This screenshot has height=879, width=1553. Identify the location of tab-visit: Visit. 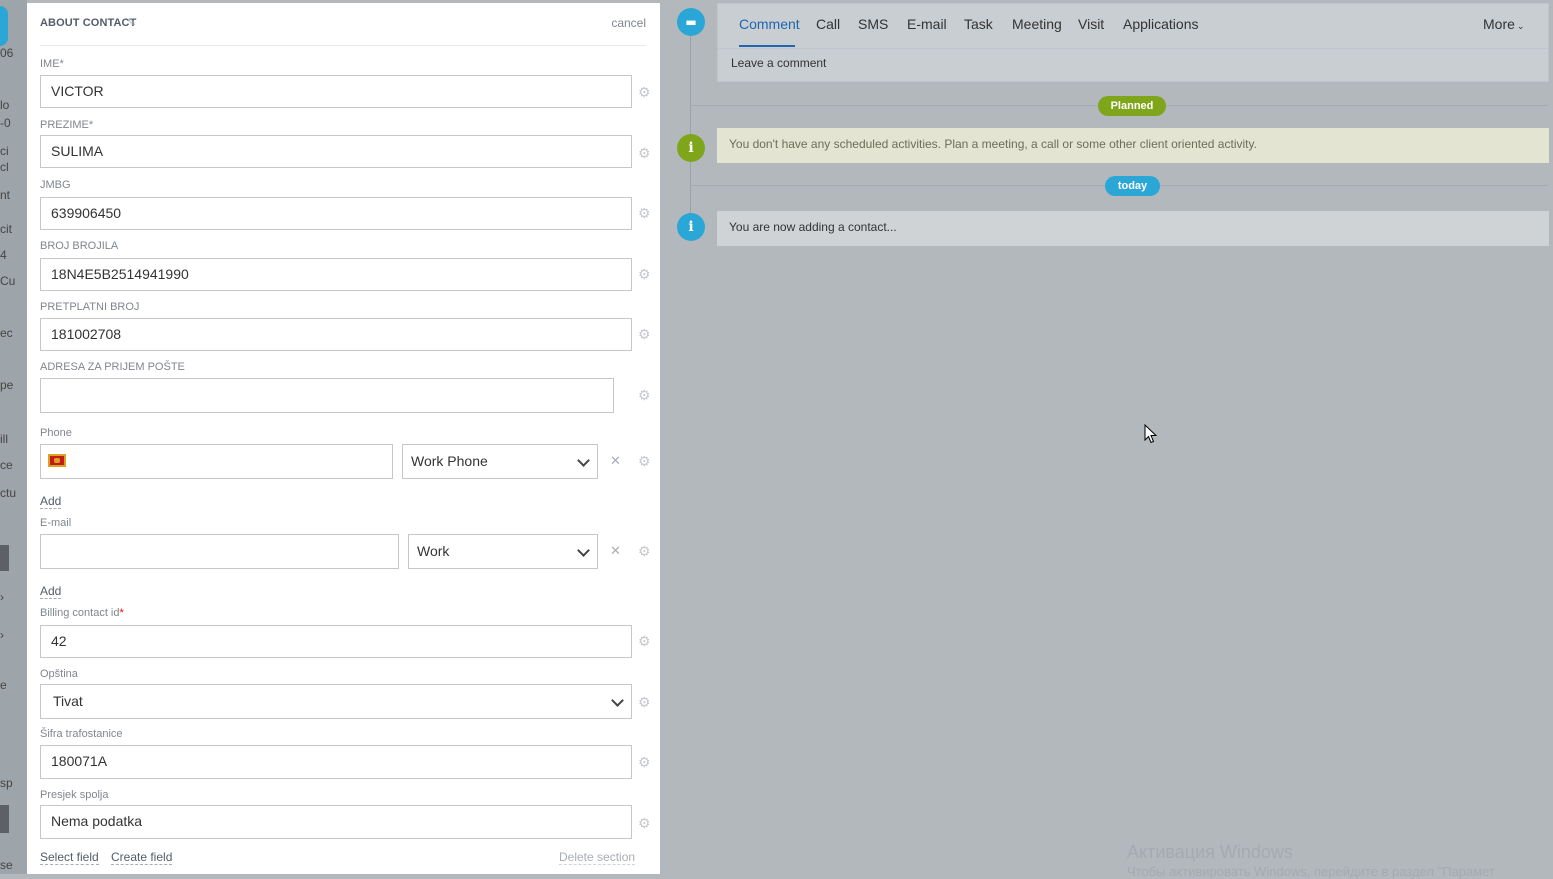
(1091, 24).